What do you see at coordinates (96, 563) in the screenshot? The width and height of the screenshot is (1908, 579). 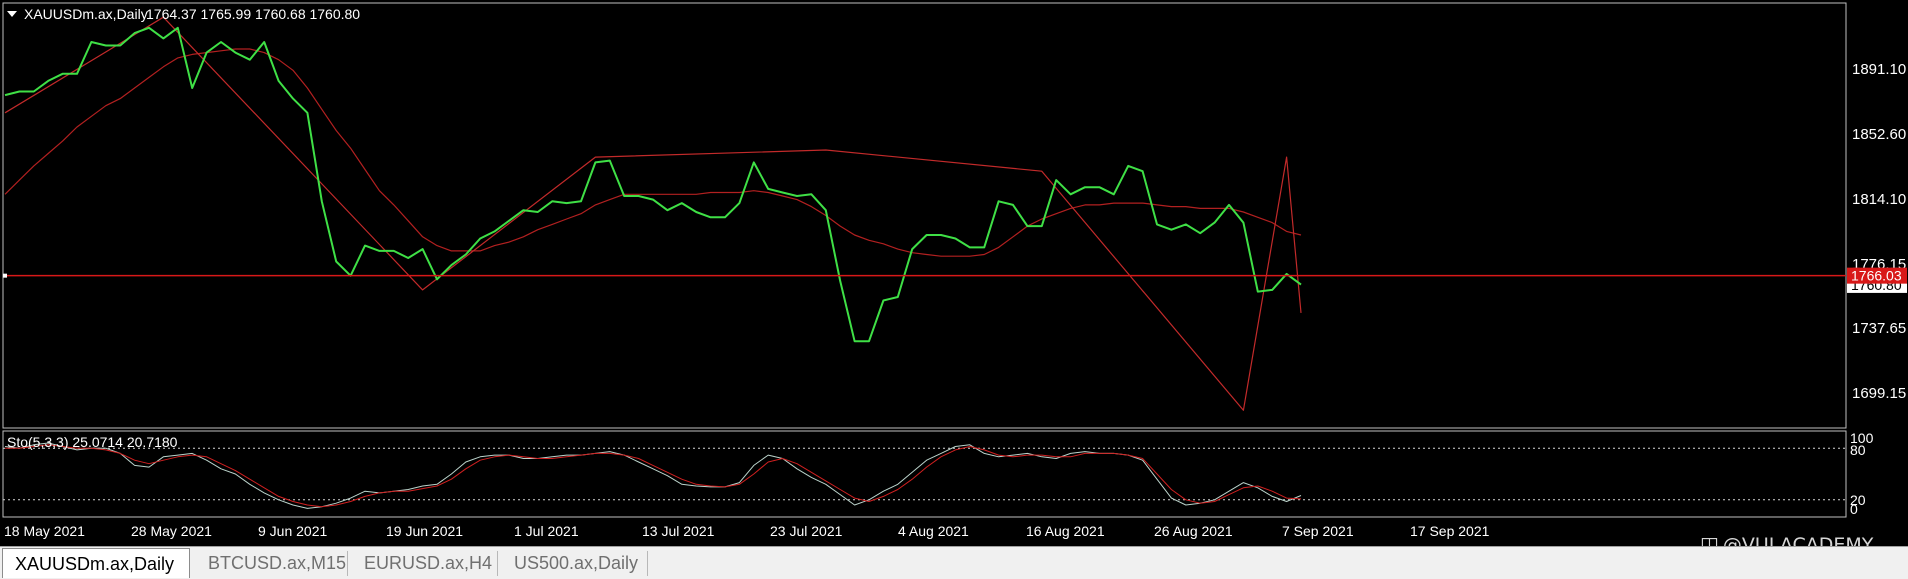 I see `tab-xauusdm-daily: XAUUSDm.ax,Daily` at bounding box center [96, 563].